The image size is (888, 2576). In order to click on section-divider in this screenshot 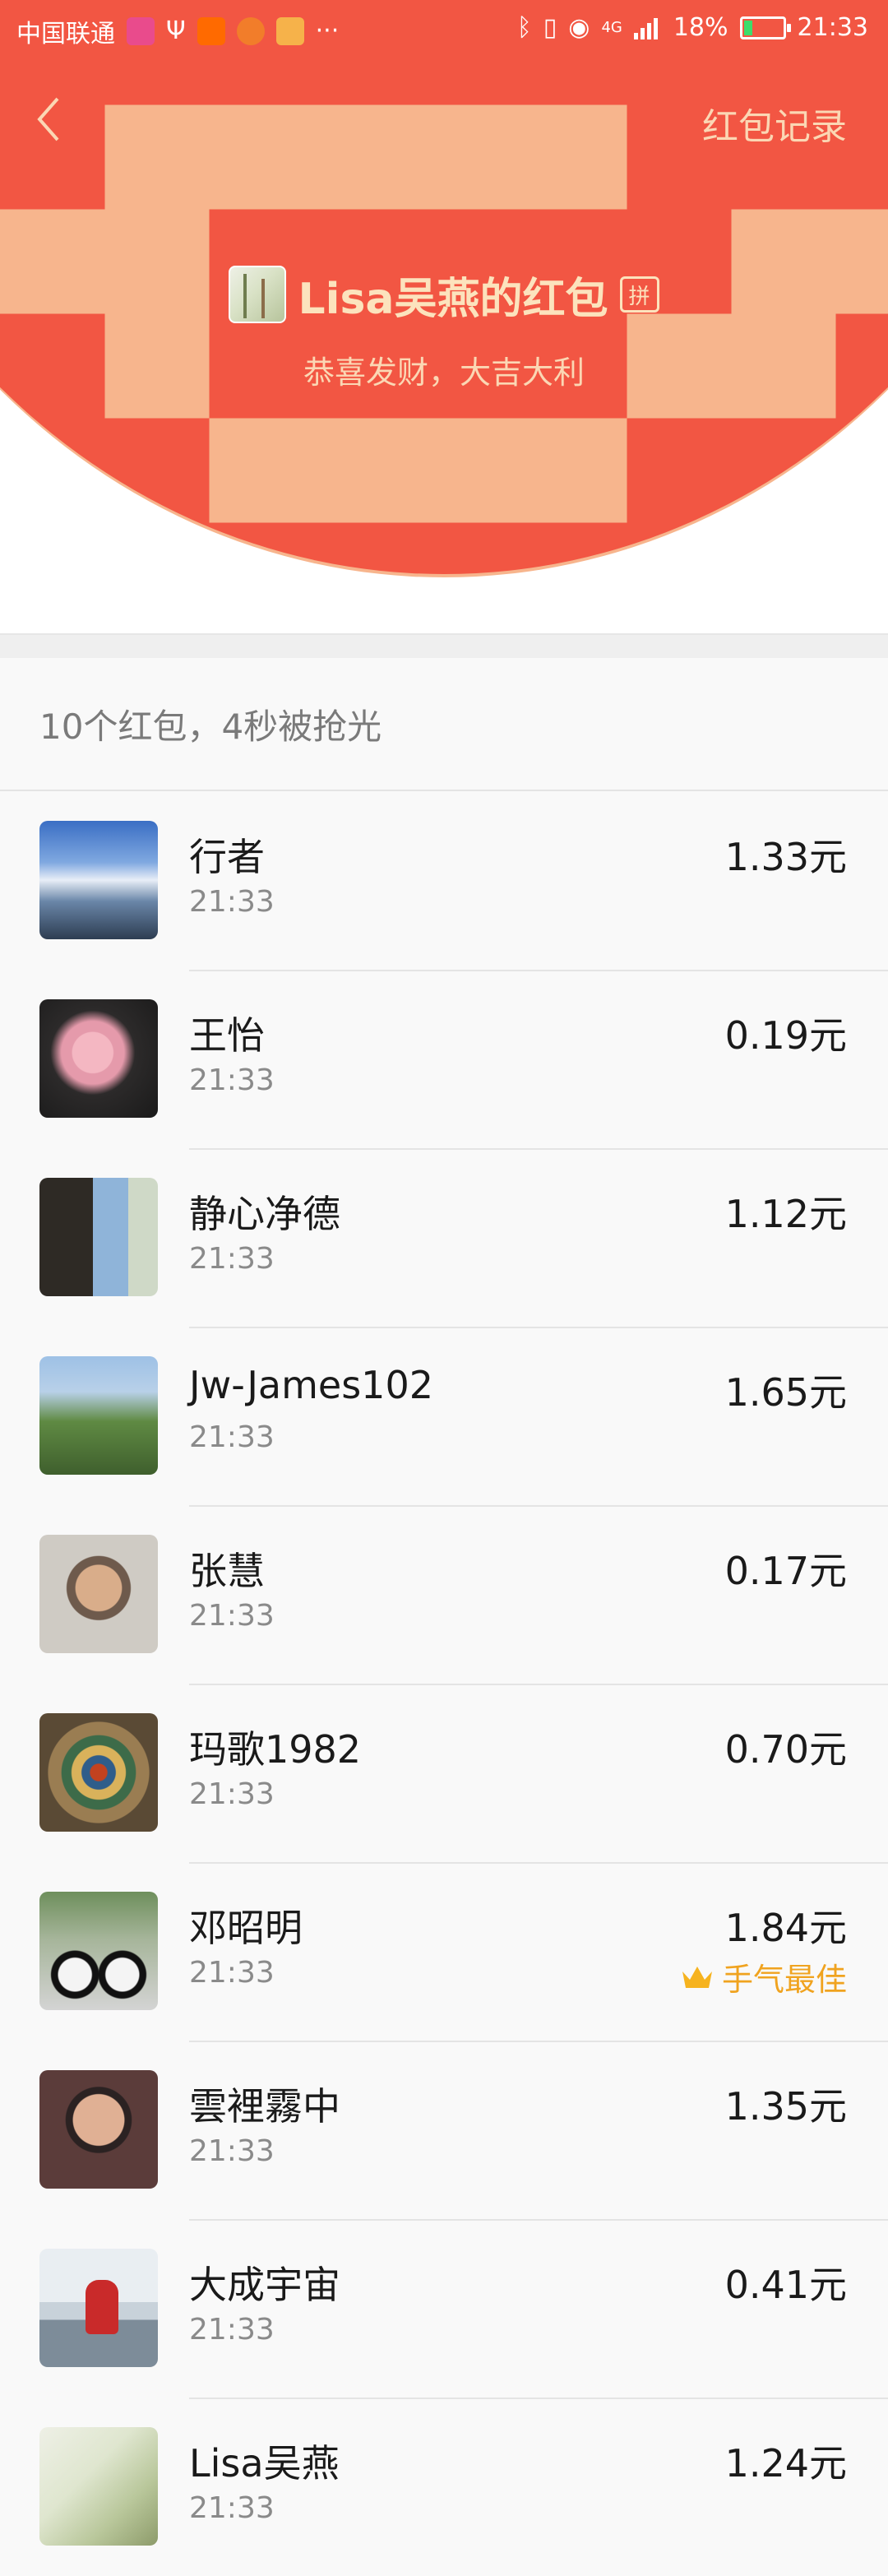, I will do `click(444, 646)`.